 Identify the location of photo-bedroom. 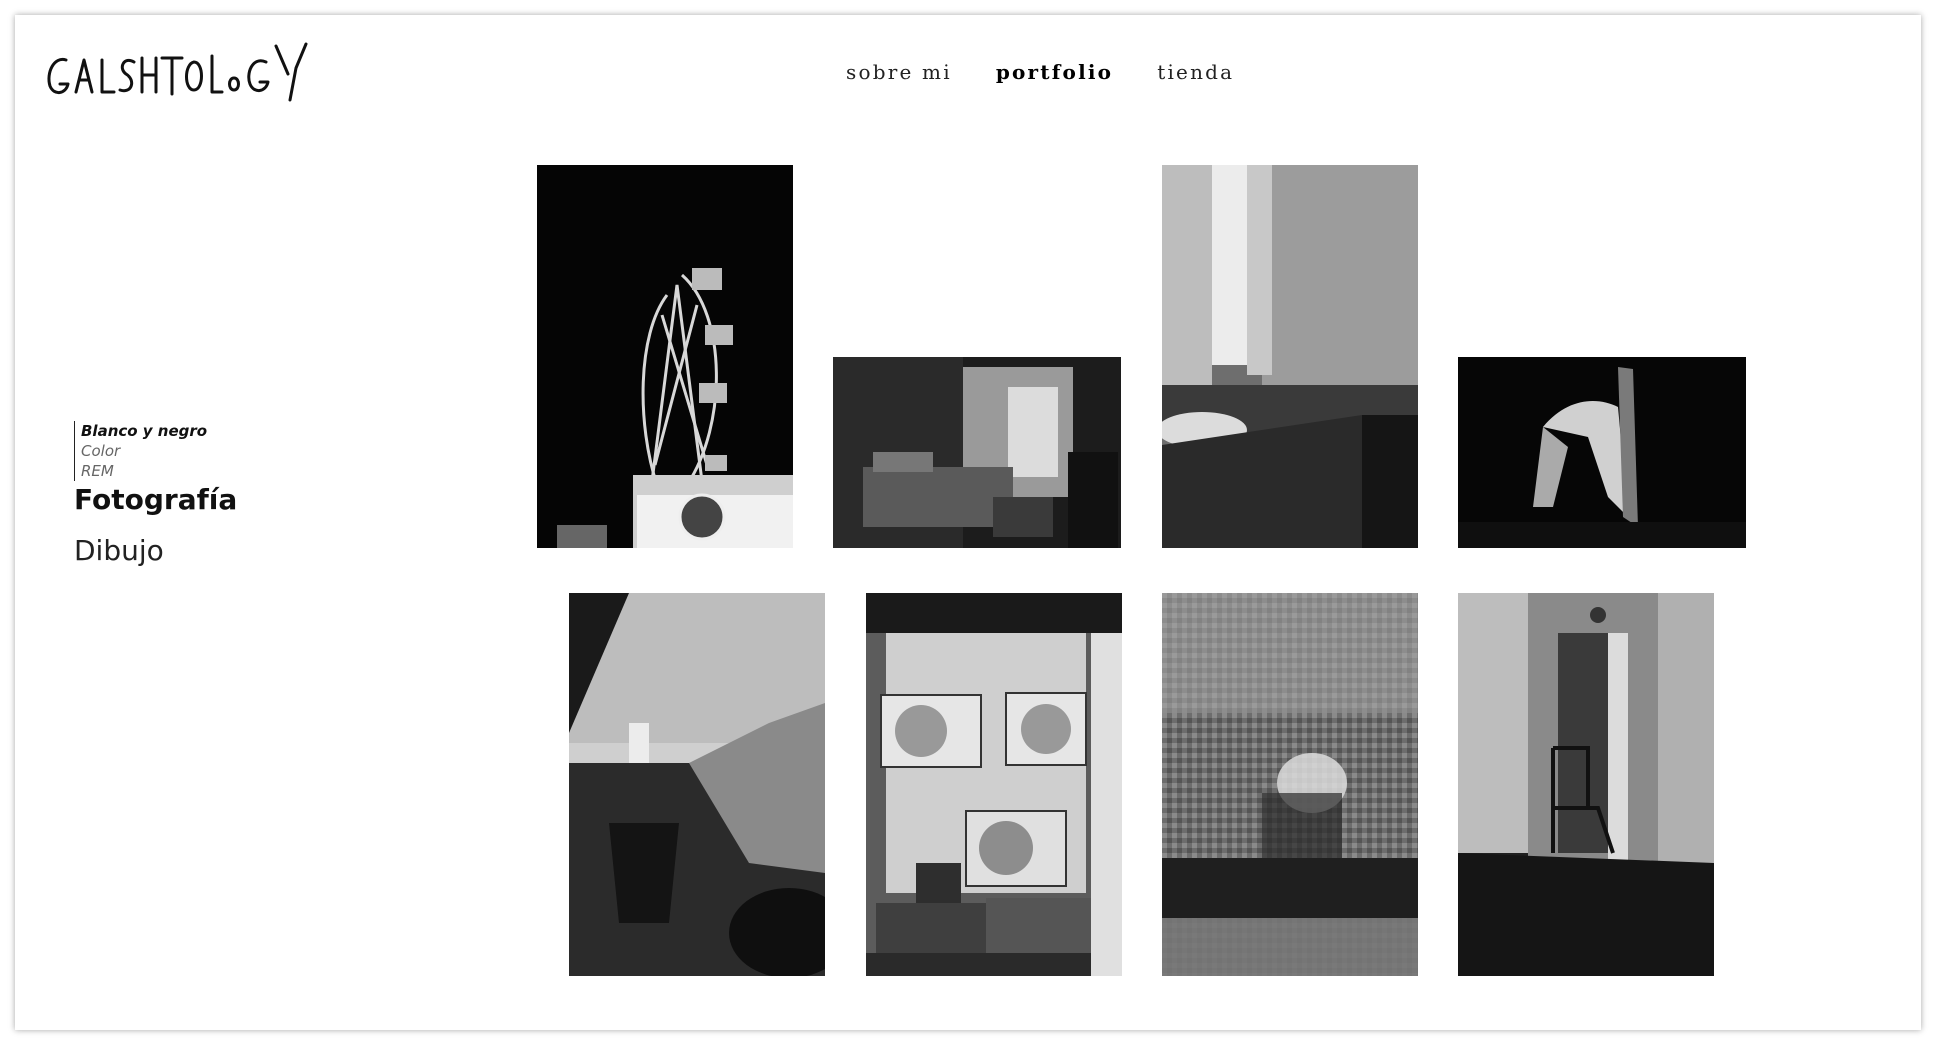
(977, 452).